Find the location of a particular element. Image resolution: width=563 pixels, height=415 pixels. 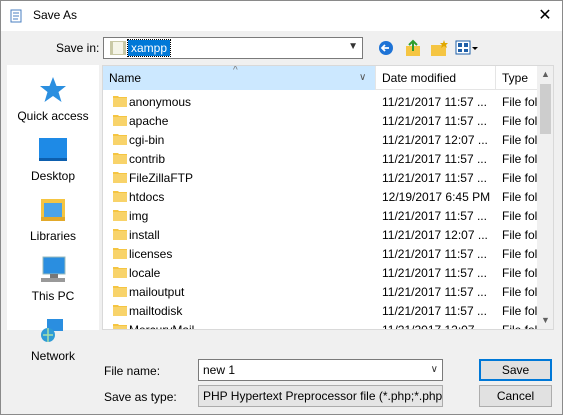

table-row: mailtodisk 11/21/2017 11:57 ... File fol is located at coordinates (320, 310).